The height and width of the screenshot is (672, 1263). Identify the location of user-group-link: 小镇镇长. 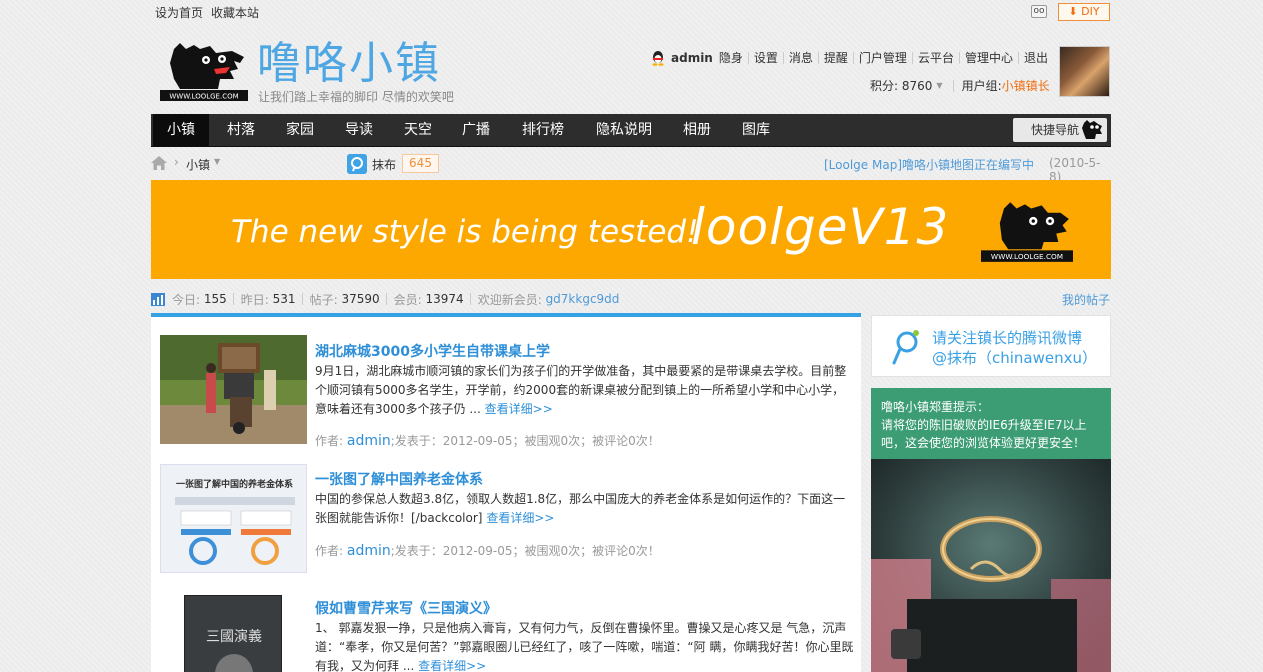
(1026, 85).